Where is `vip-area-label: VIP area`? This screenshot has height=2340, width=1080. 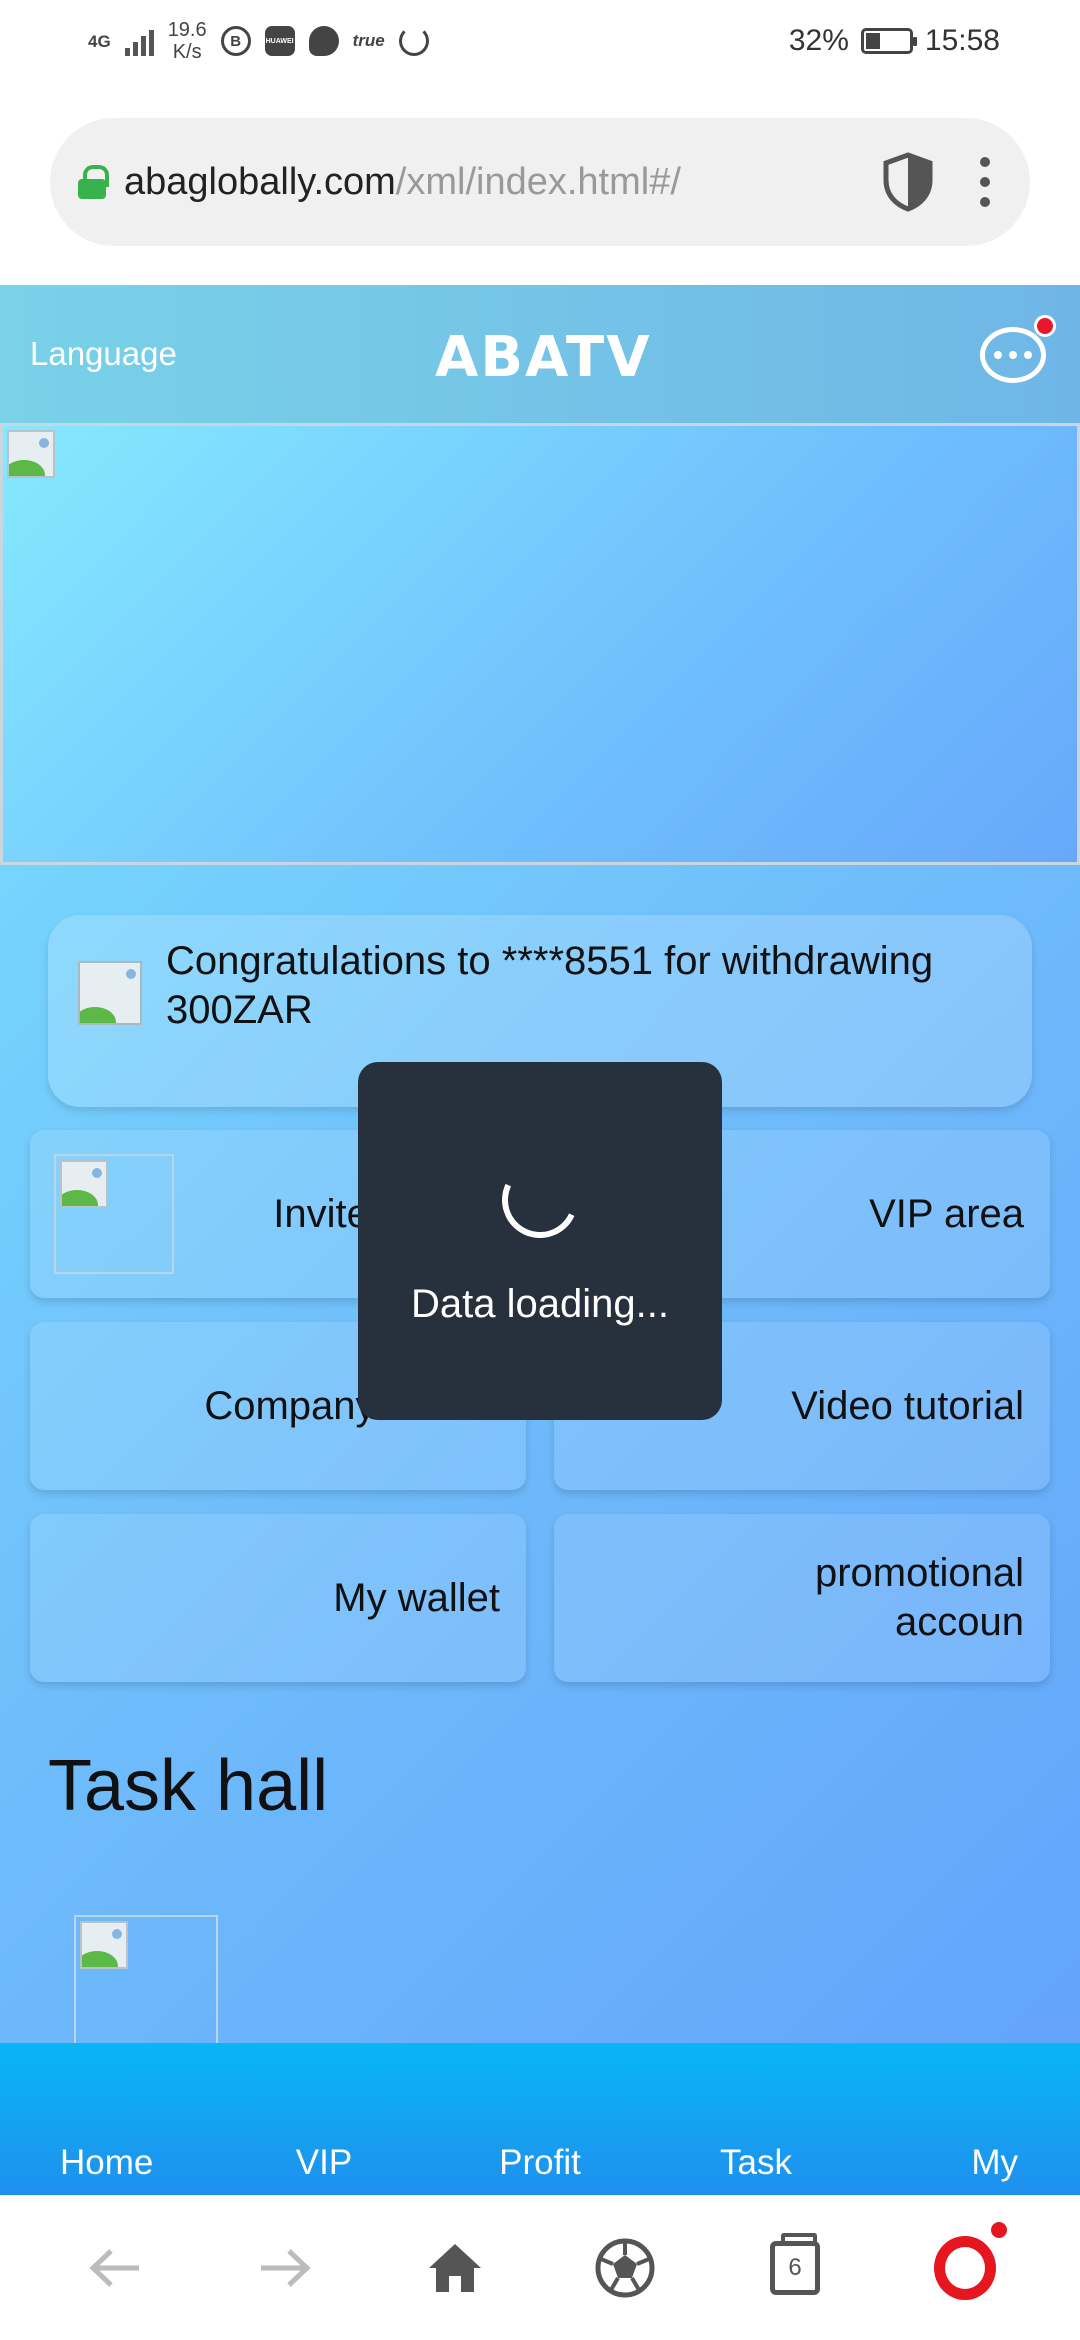
vip-area-label: VIP area is located at coordinates (946, 1213).